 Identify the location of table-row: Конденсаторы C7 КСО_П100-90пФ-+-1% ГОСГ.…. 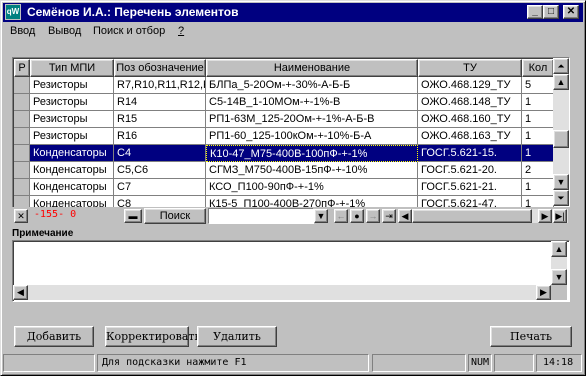
(284, 187).